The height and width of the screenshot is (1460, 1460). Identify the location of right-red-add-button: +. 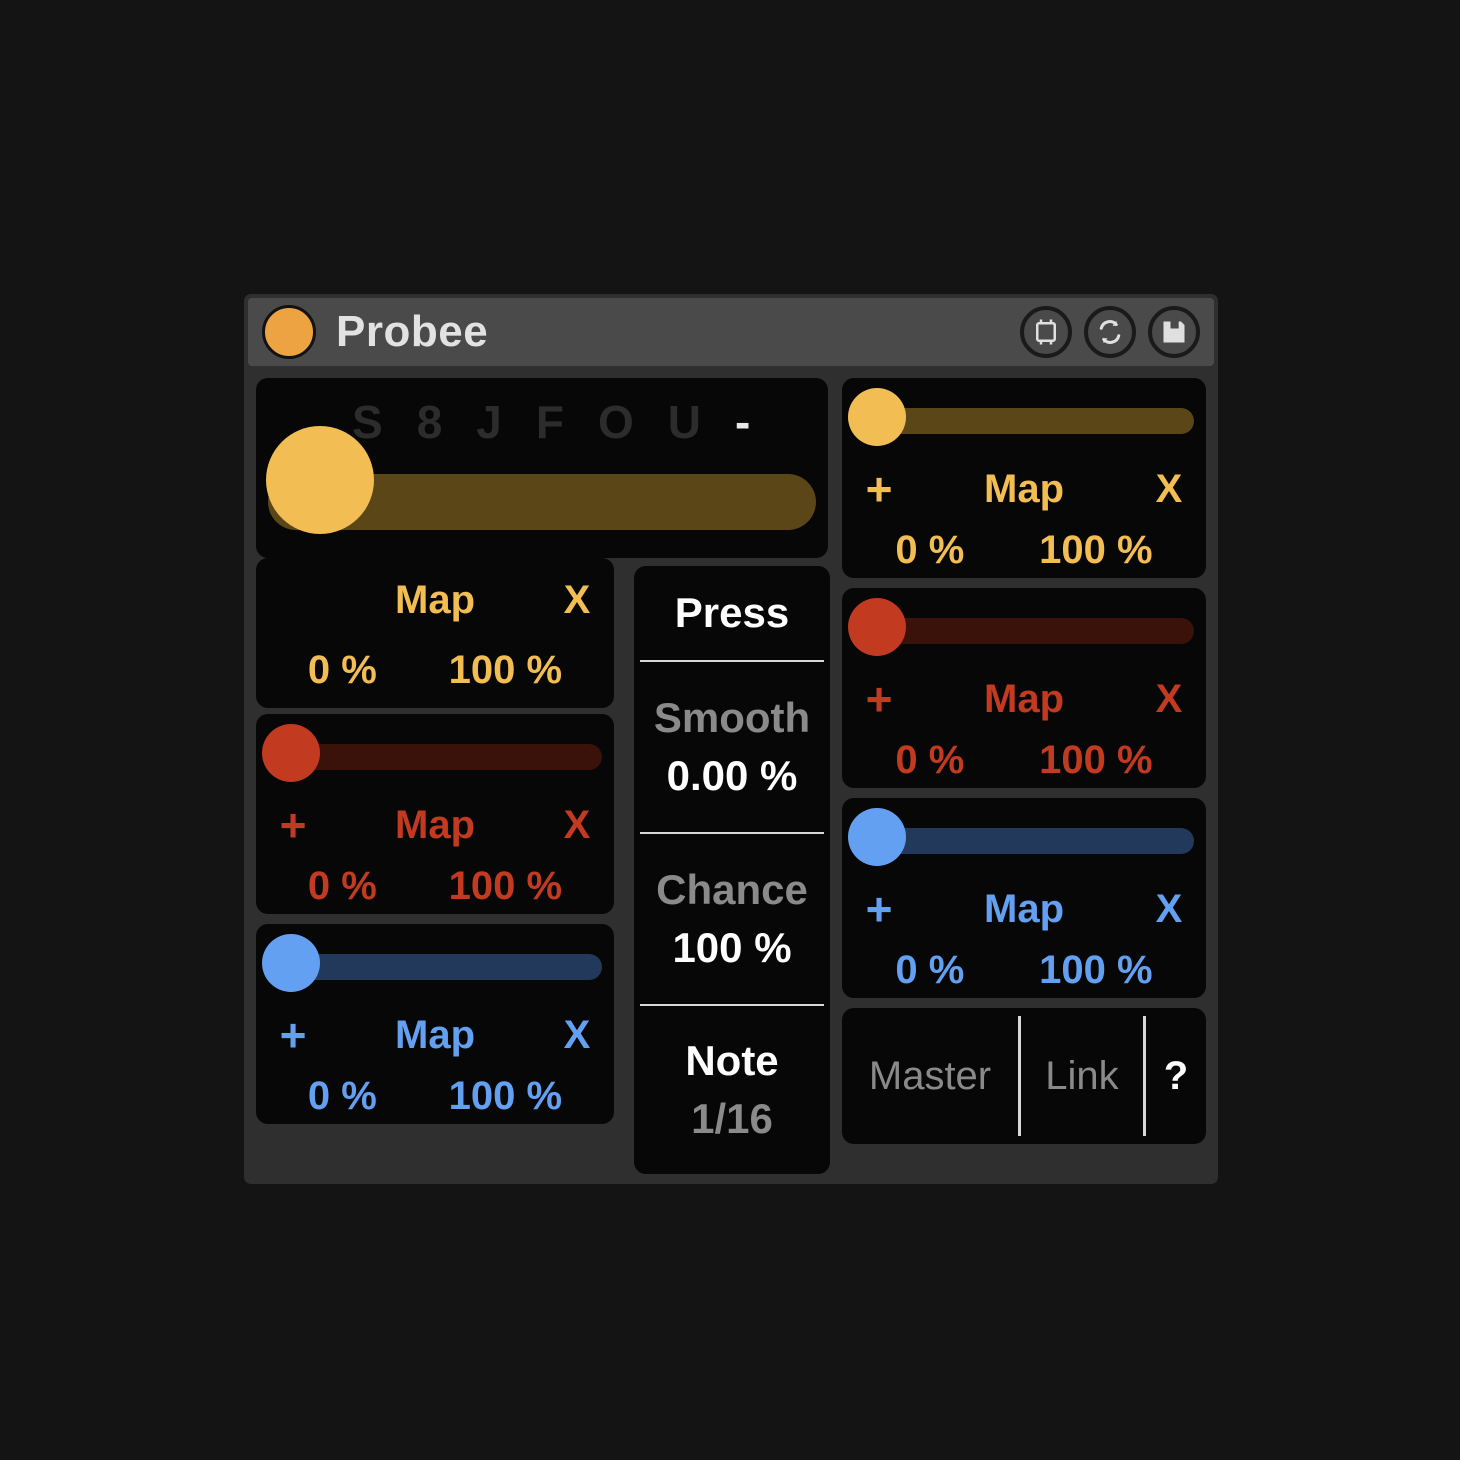
(879, 699).